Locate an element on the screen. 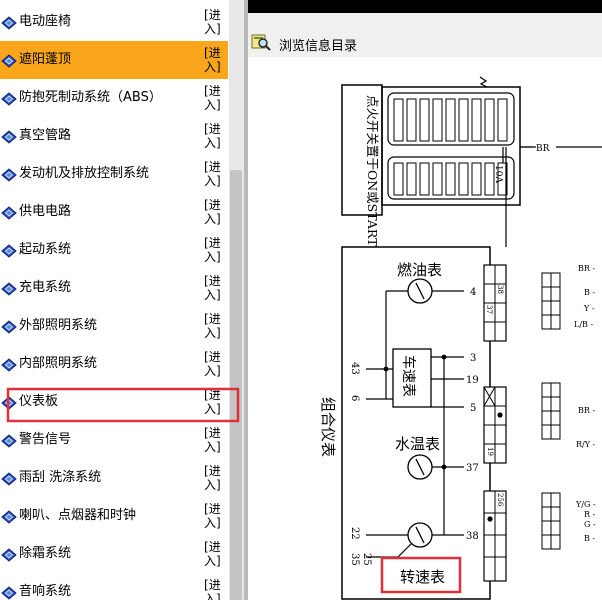  pin-43: 43 is located at coordinates (354, 368).